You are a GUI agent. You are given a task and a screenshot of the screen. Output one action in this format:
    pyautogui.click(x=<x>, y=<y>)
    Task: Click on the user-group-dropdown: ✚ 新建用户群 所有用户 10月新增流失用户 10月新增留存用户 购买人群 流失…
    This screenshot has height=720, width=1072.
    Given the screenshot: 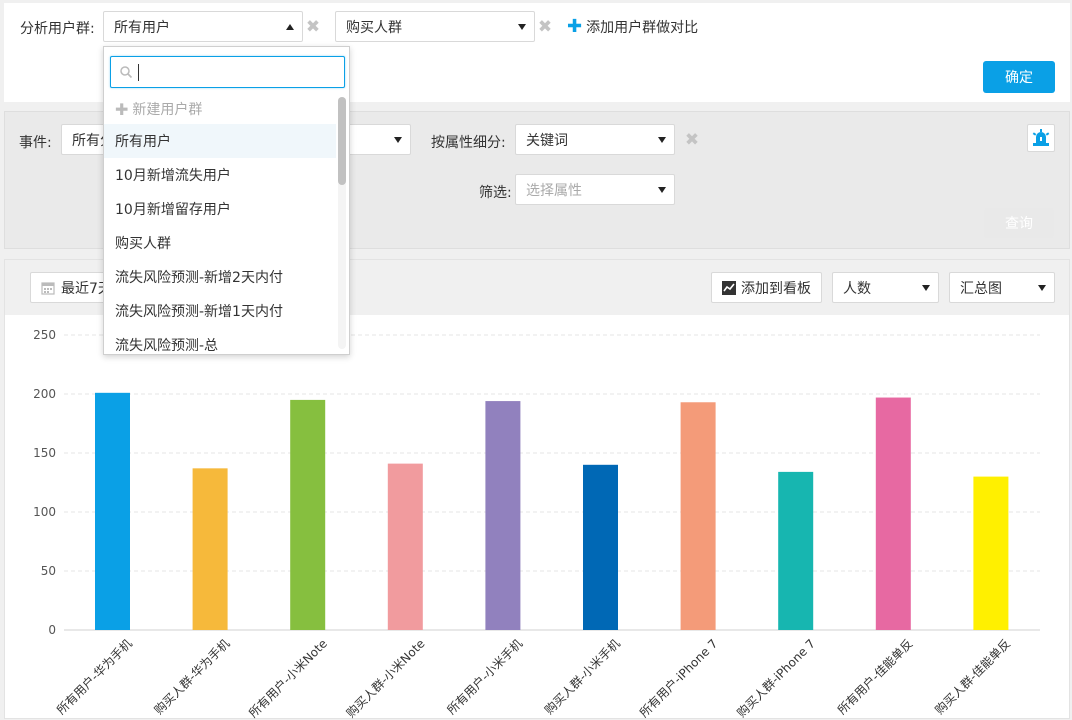 What is the action you would take?
    pyautogui.click(x=226, y=200)
    